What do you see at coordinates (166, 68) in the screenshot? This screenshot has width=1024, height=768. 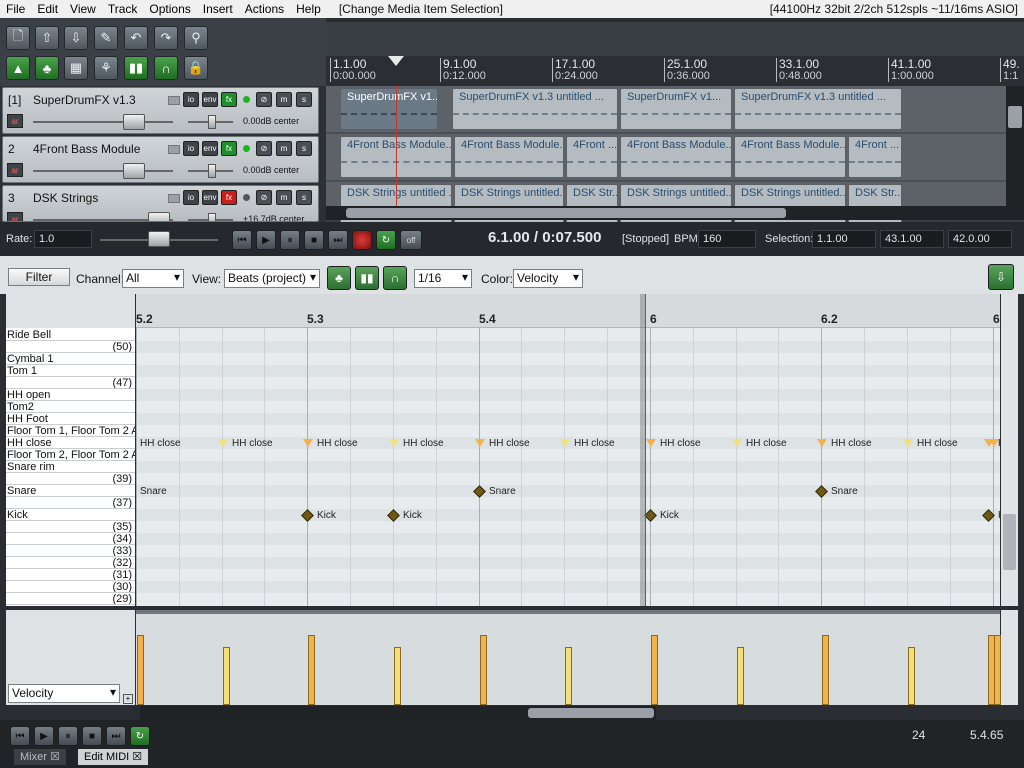 I see `loop-icon: ∩` at bounding box center [166, 68].